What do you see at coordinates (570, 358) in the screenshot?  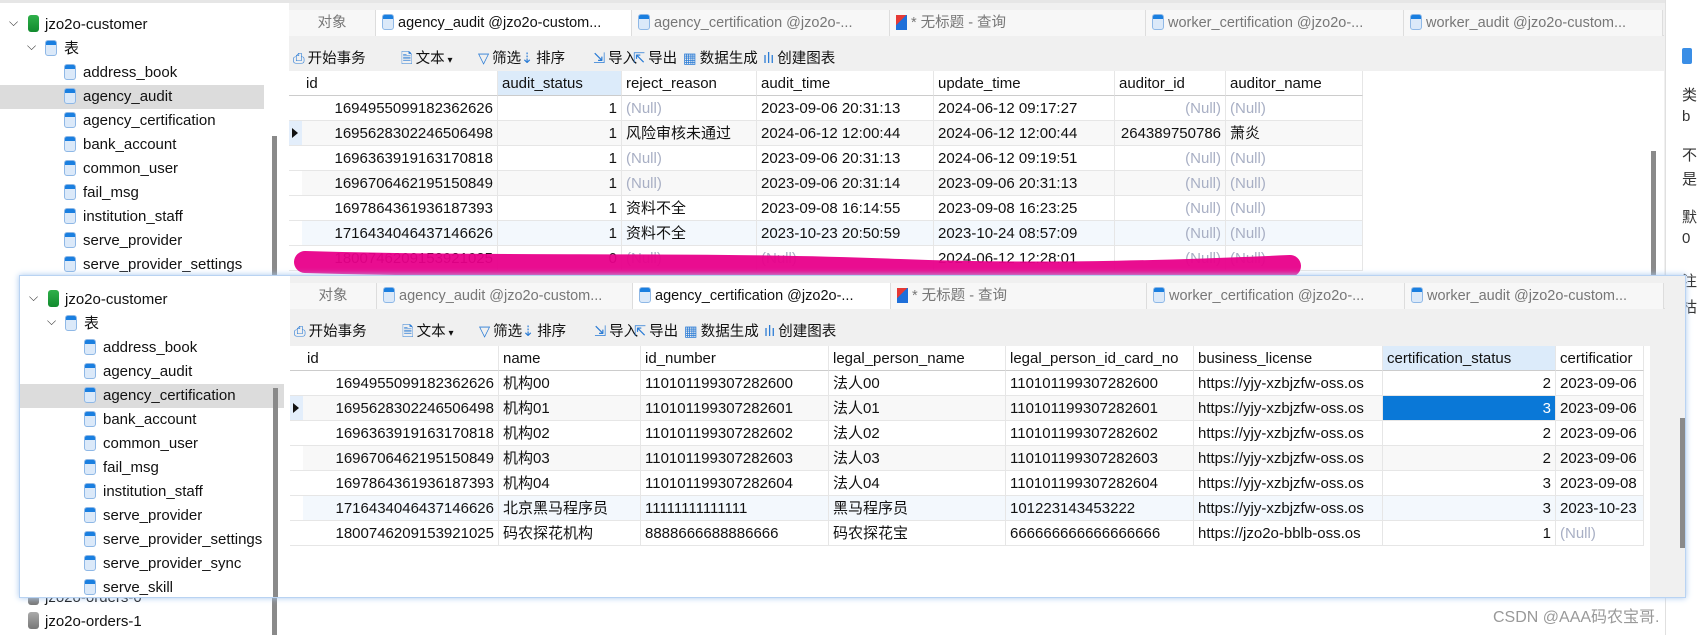 I see `column-header-name: name` at bounding box center [570, 358].